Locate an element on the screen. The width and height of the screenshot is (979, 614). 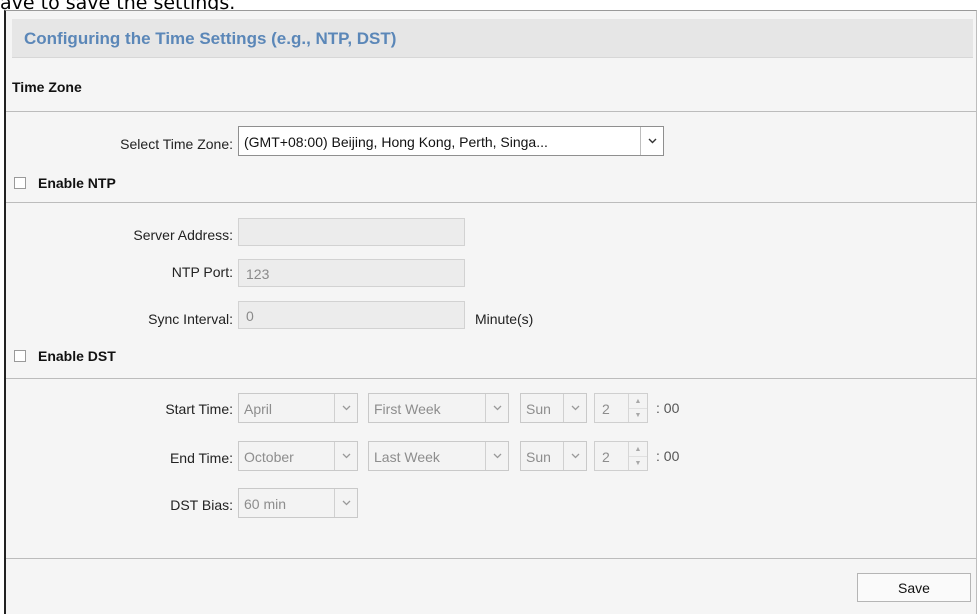
dst-bias-value: 60 min is located at coordinates (265, 504).